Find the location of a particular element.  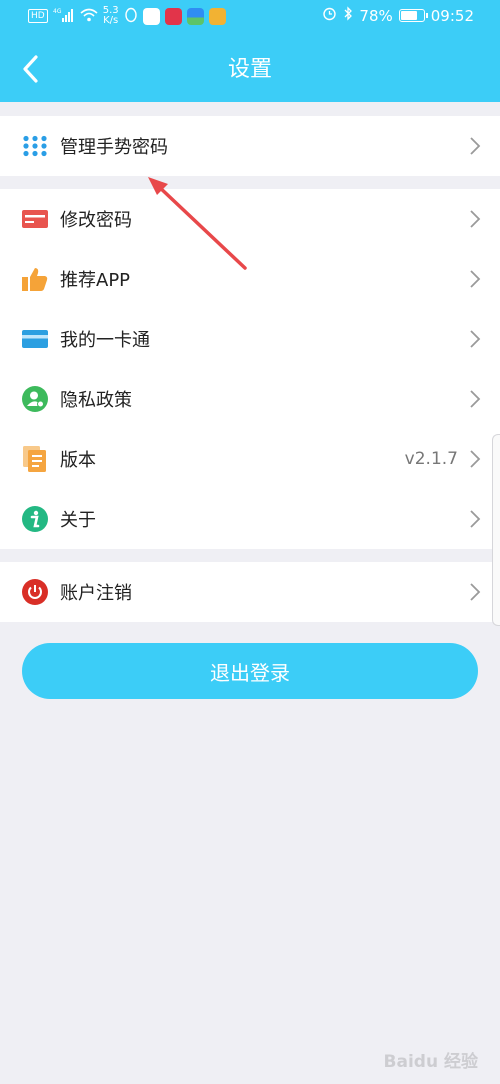

status-bar: HD 4G 5.3 K/s 78% 09:52 is located at coordinates (250, 18).